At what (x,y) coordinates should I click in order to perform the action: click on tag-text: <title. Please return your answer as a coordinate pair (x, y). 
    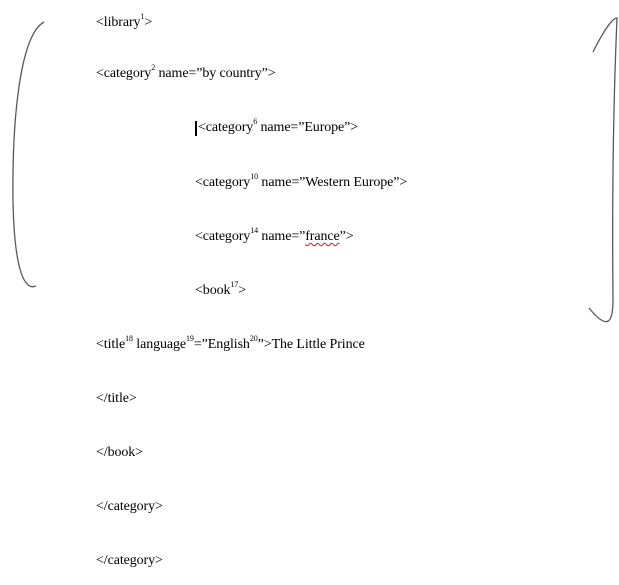
    Looking at the image, I should click on (111, 344).